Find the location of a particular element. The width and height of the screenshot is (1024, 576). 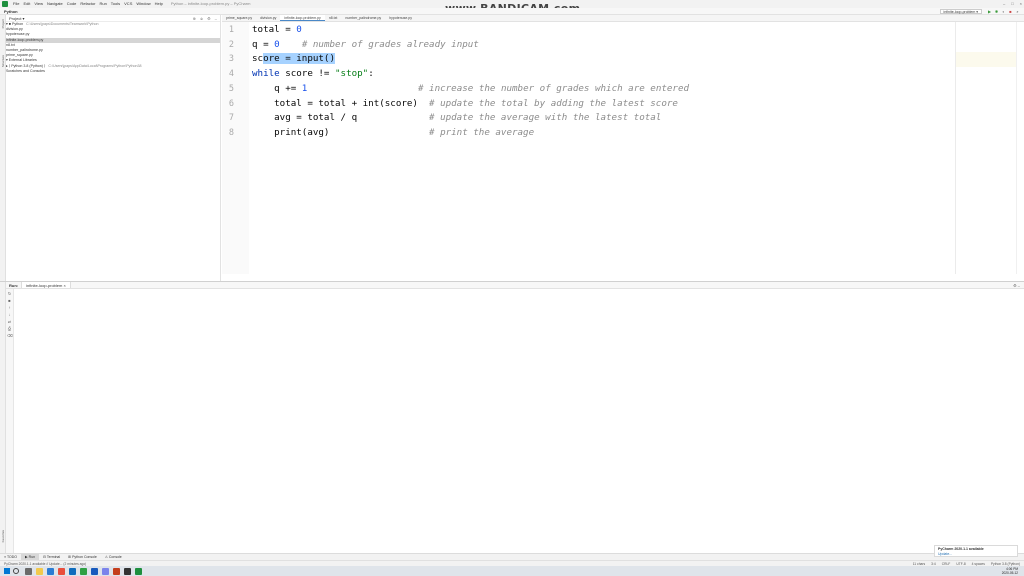

run-settings: ⚙ – is located at coordinates (1016, 285).